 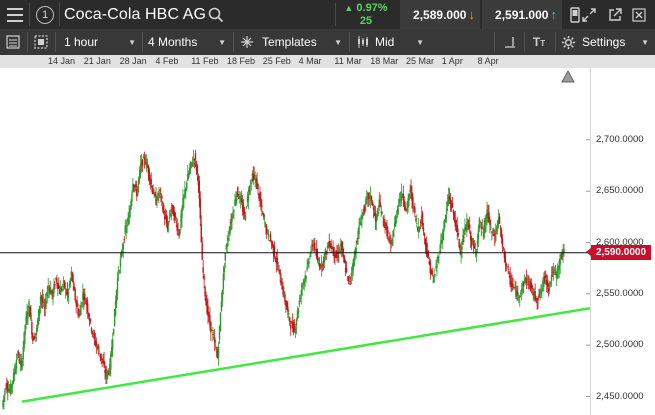 I want to click on sell-price-button: 2,589.000 ↓, so click(x=440, y=14).